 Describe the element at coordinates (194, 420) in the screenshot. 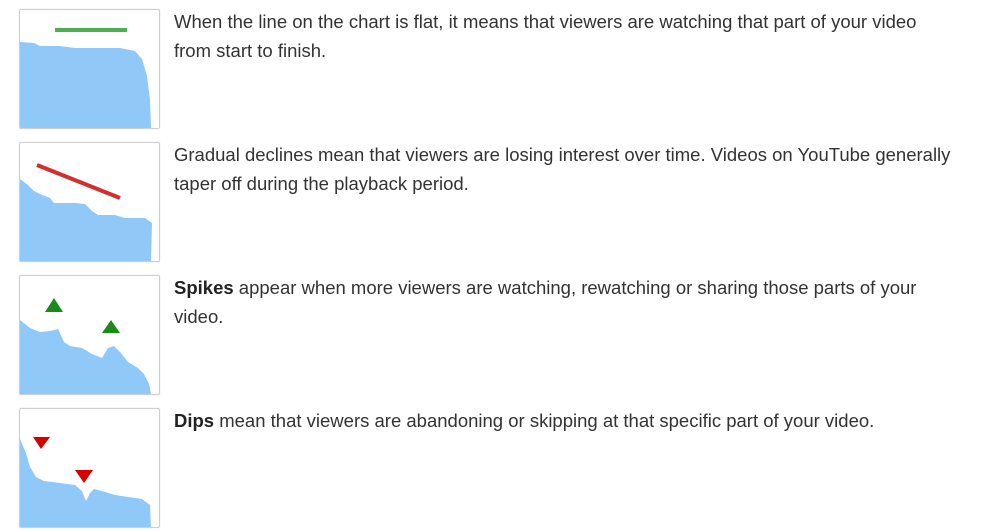

I see `term-dips: Dips` at that location.